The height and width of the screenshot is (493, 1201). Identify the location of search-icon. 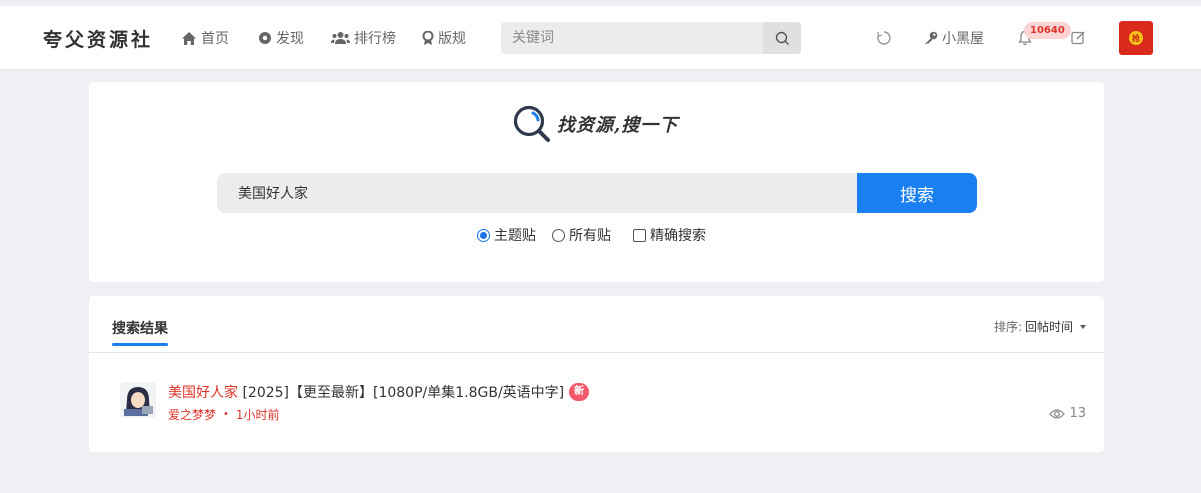
(782, 38).